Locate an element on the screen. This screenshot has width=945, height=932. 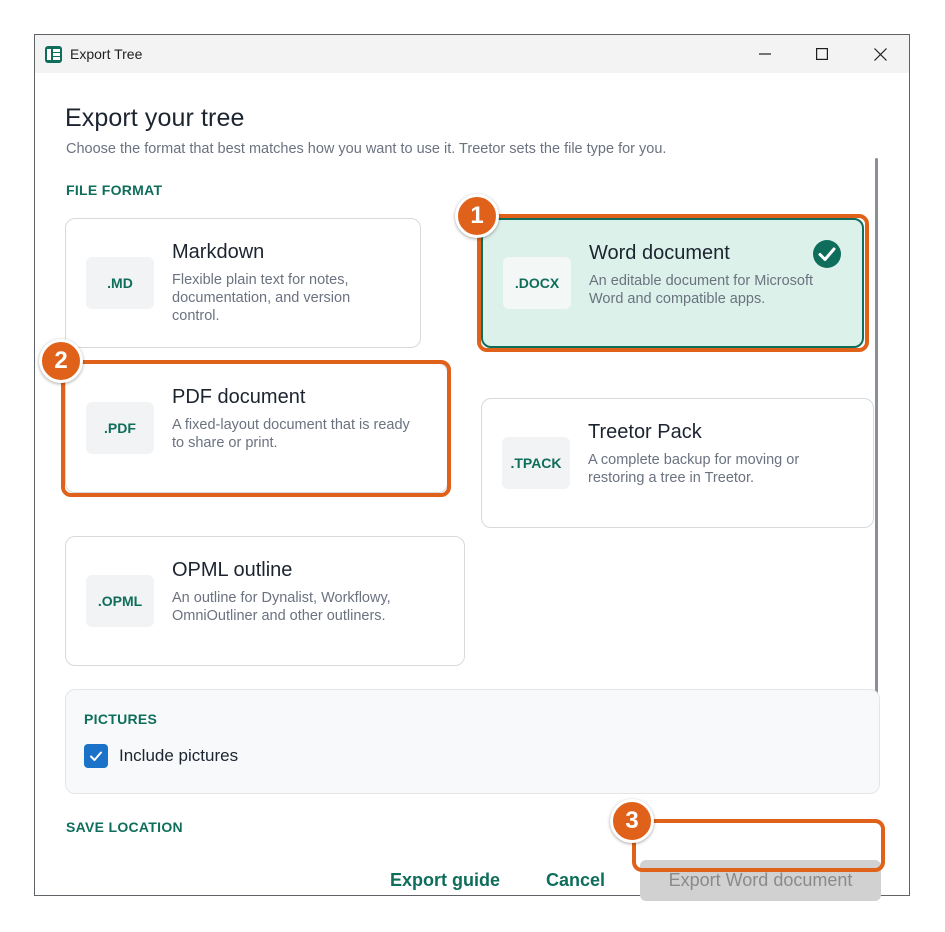
format-extension: .MD is located at coordinates (120, 283).